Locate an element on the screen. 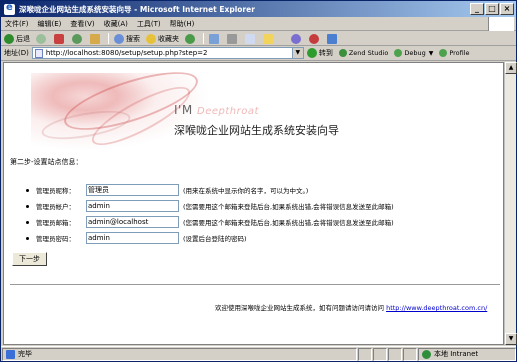 This screenshot has width=517, height=362. address-dropdown-icon: ▼ is located at coordinates (297, 53).